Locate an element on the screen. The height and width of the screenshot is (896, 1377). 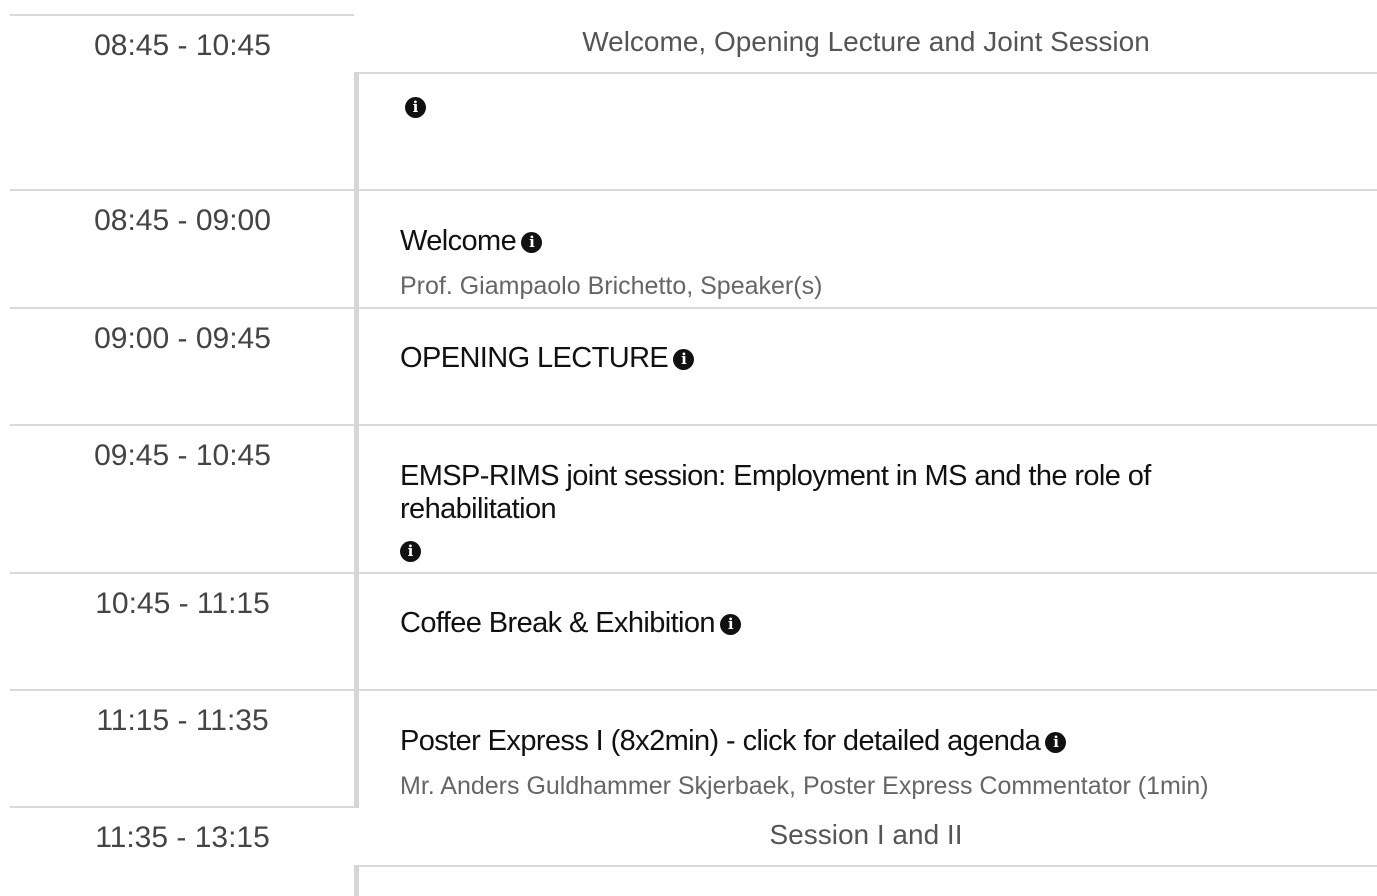
entry-title-text: OPENING LECTURE is located at coordinates (534, 358).